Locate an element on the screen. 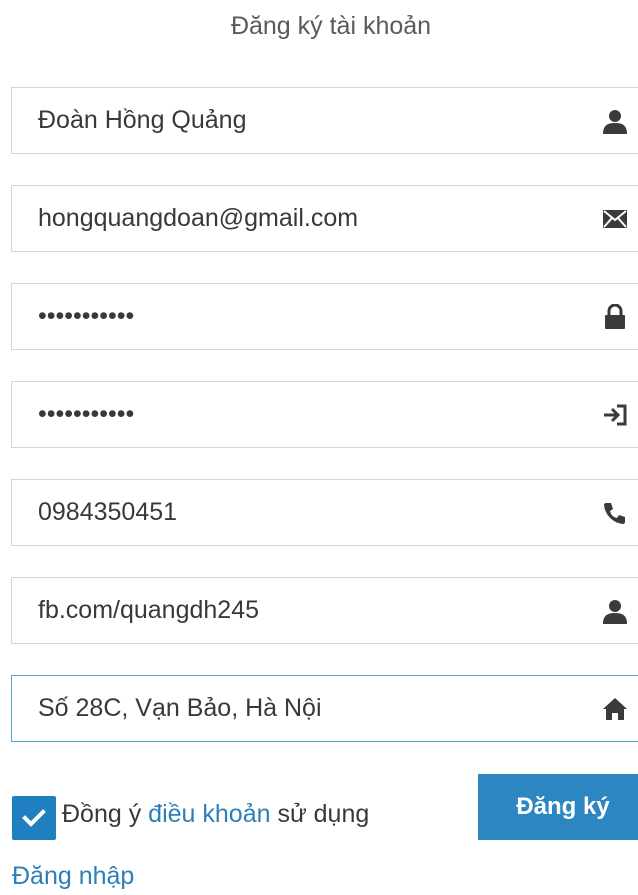 The width and height of the screenshot is (638, 895). phone-input is located at coordinates (325, 512).